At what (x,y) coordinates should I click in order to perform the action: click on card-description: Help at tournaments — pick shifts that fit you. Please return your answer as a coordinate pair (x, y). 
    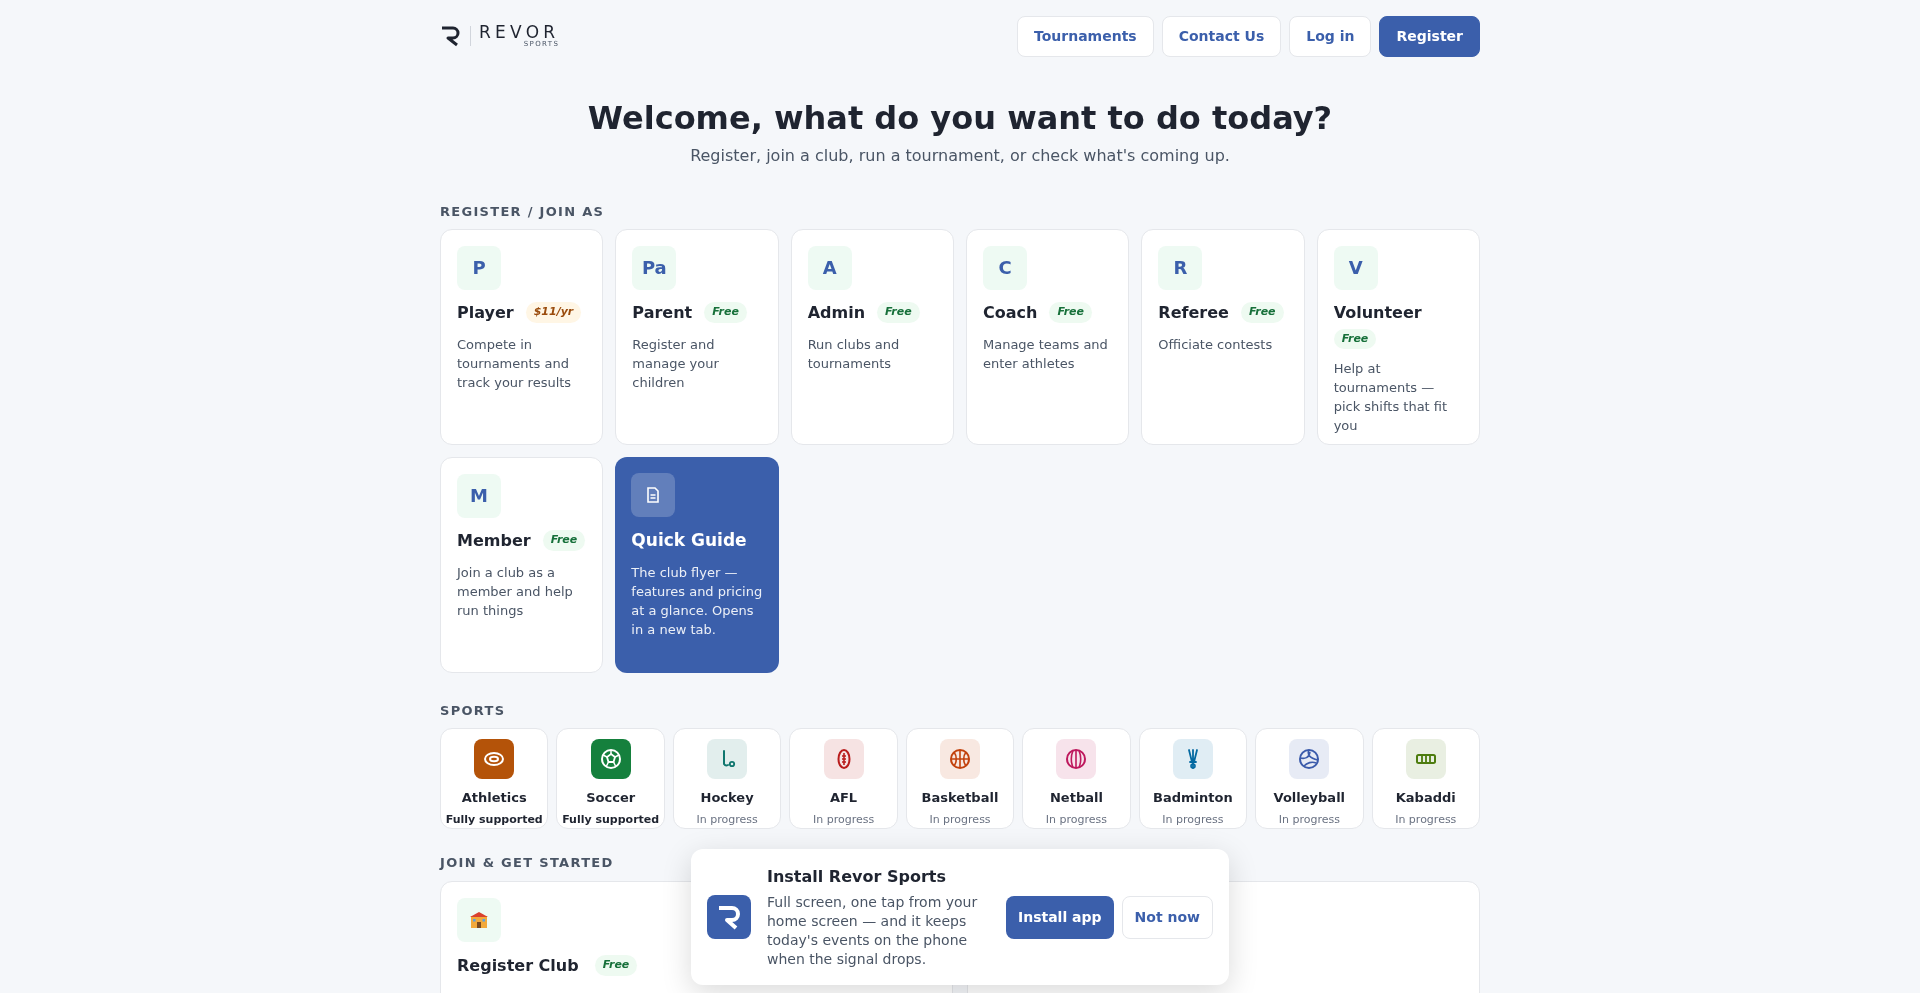
    Looking at the image, I should click on (1391, 397).